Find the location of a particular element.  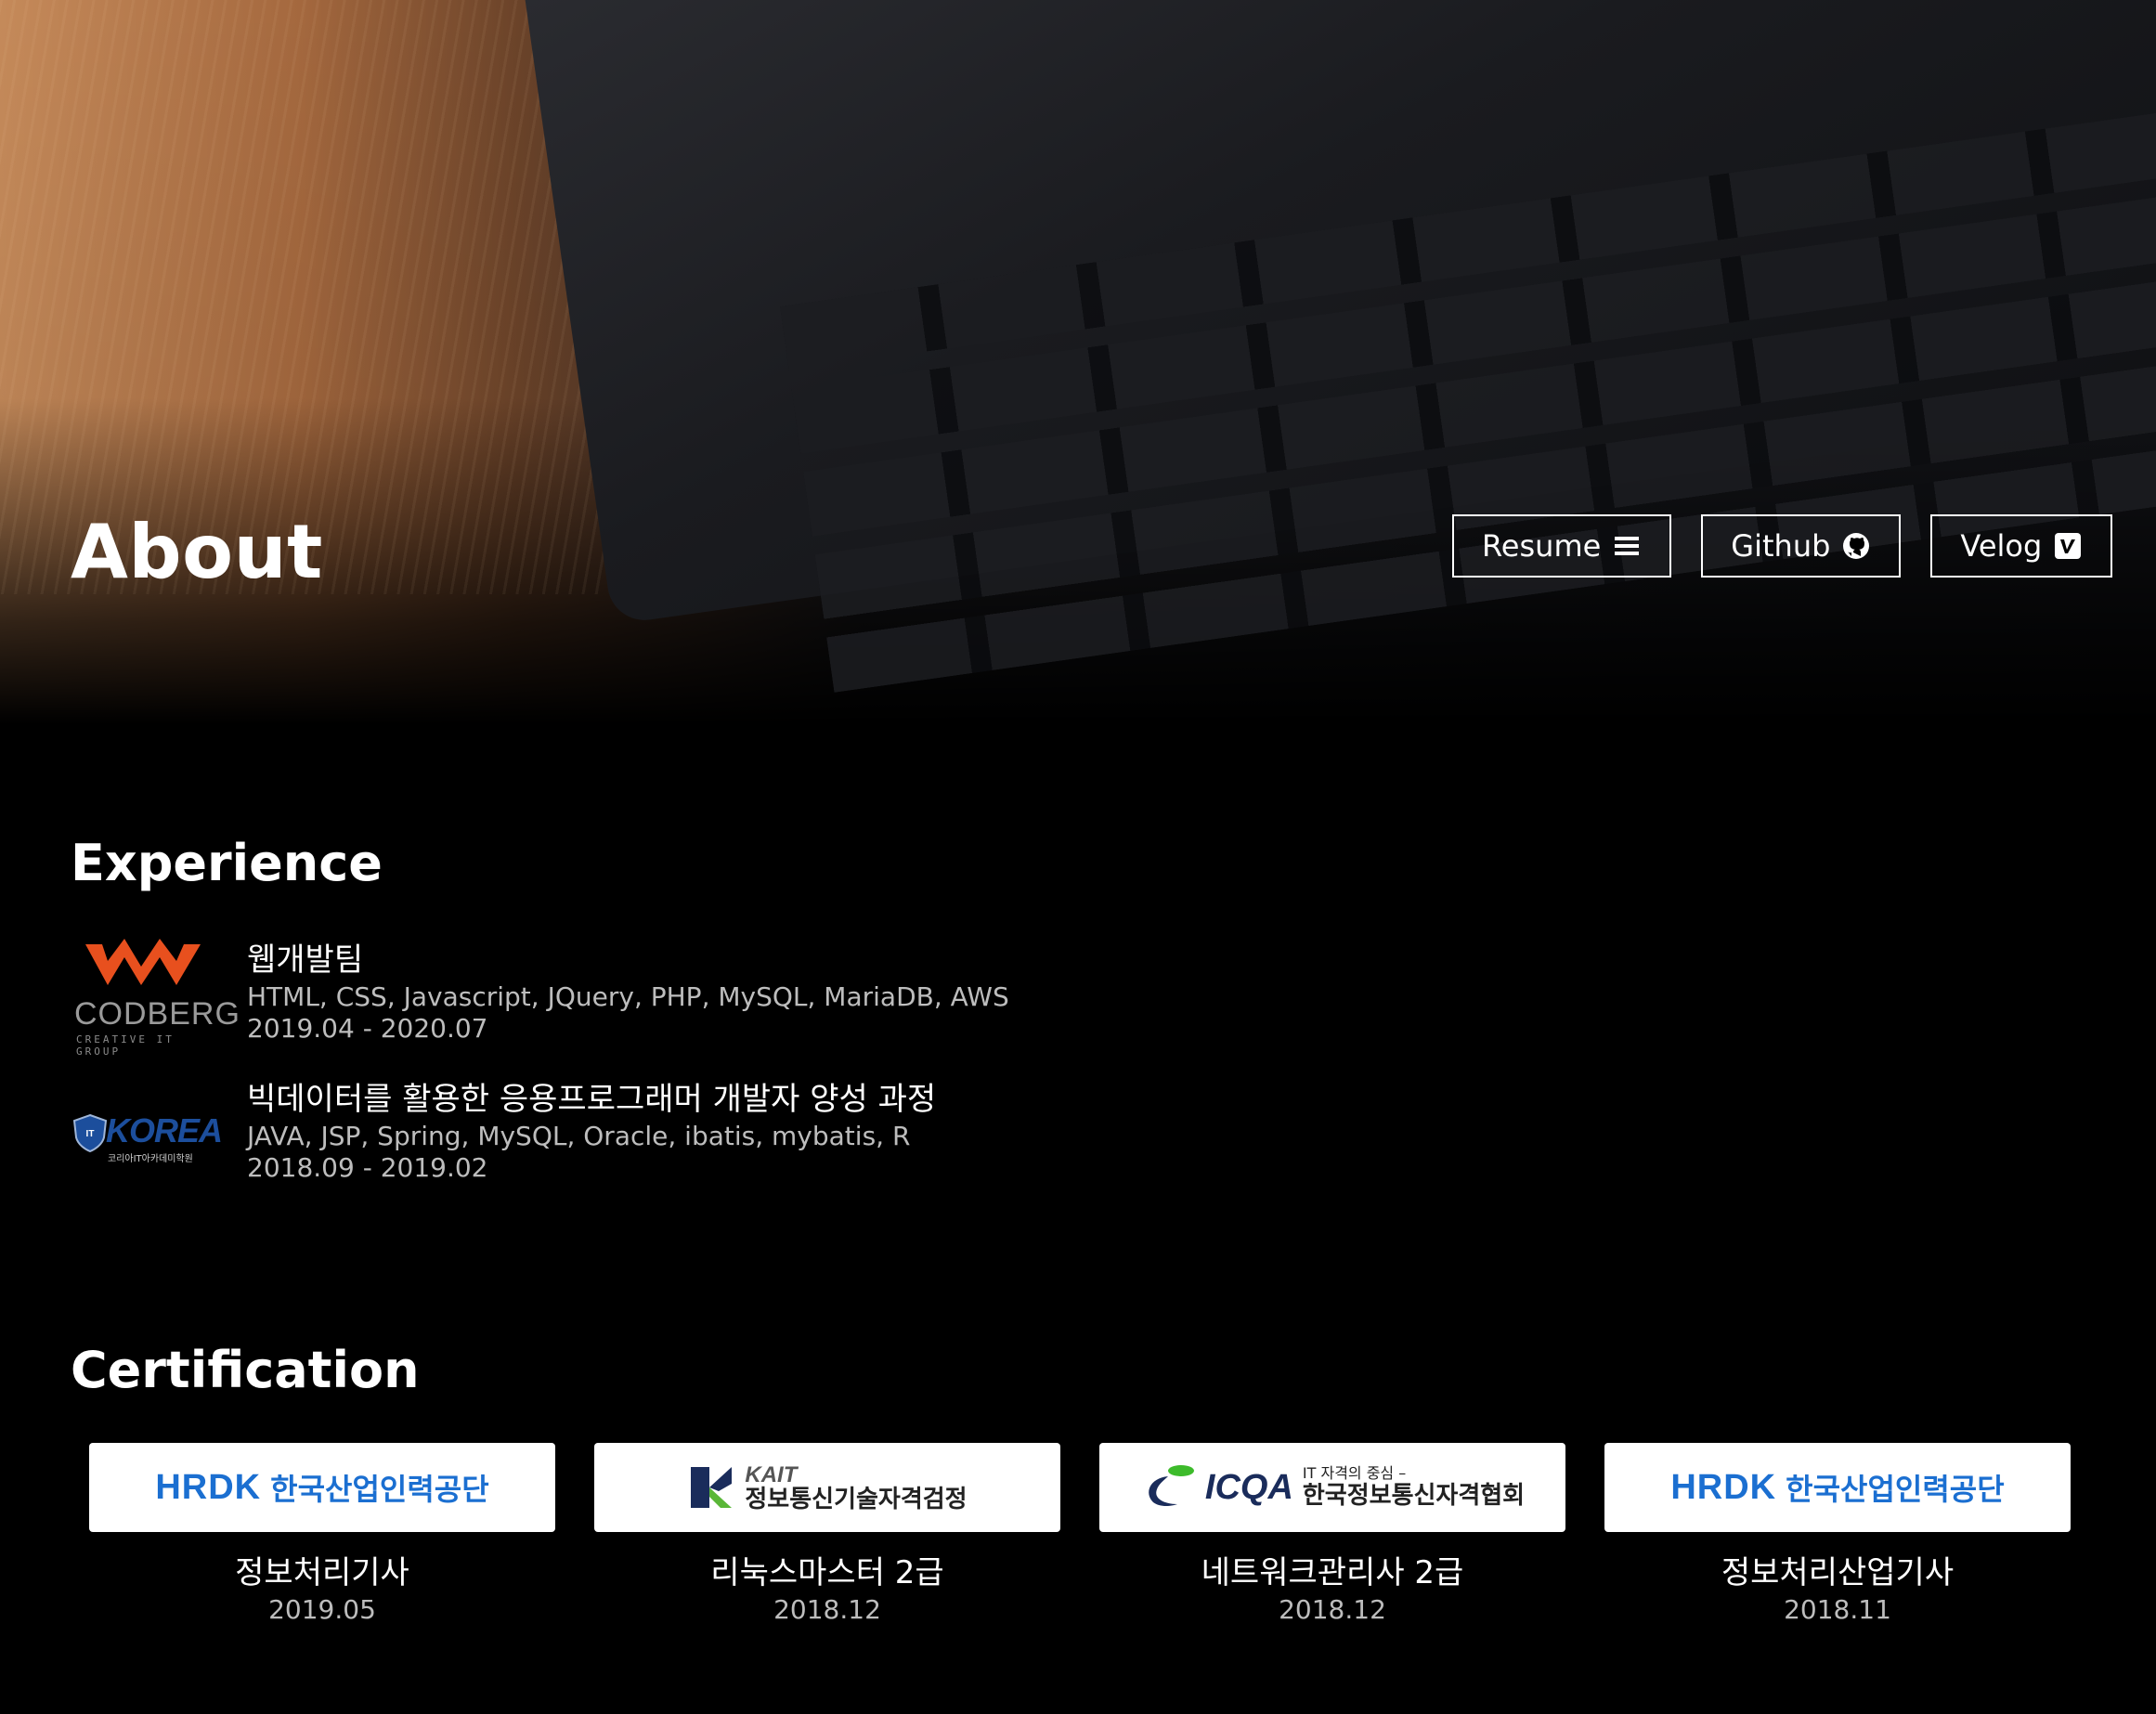

korea-tagline: 코리아IT아카데미학원 is located at coordinates (150, 1159).